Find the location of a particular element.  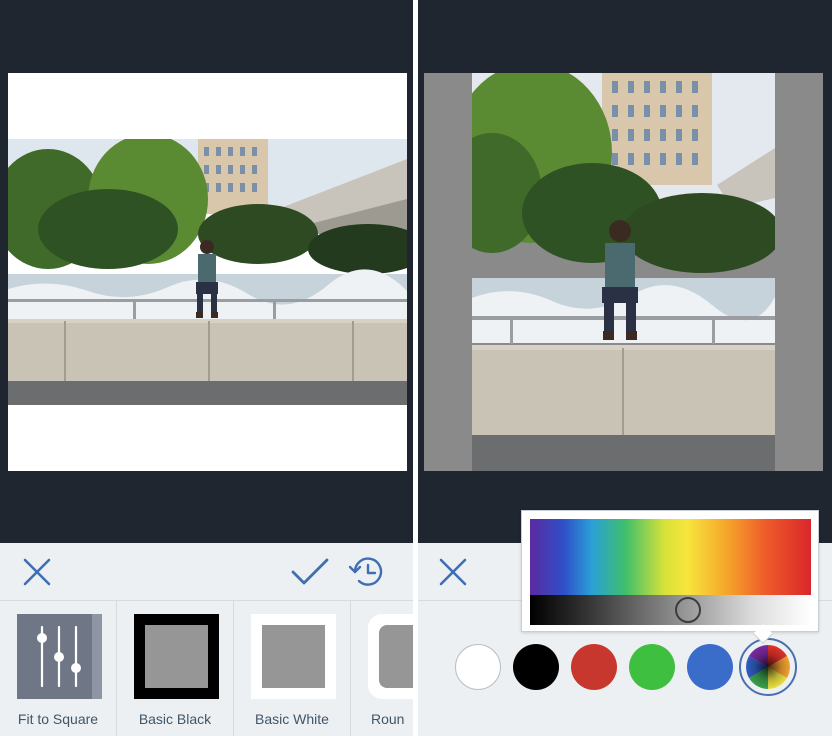

history-clock-icon is located at coordinates (365, 571).